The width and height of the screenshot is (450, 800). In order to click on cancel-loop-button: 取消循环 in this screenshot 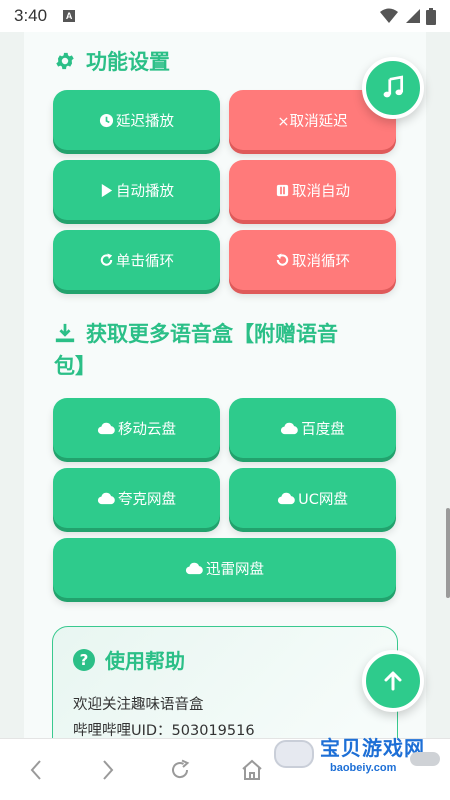, I will do `click(312, 260)`.